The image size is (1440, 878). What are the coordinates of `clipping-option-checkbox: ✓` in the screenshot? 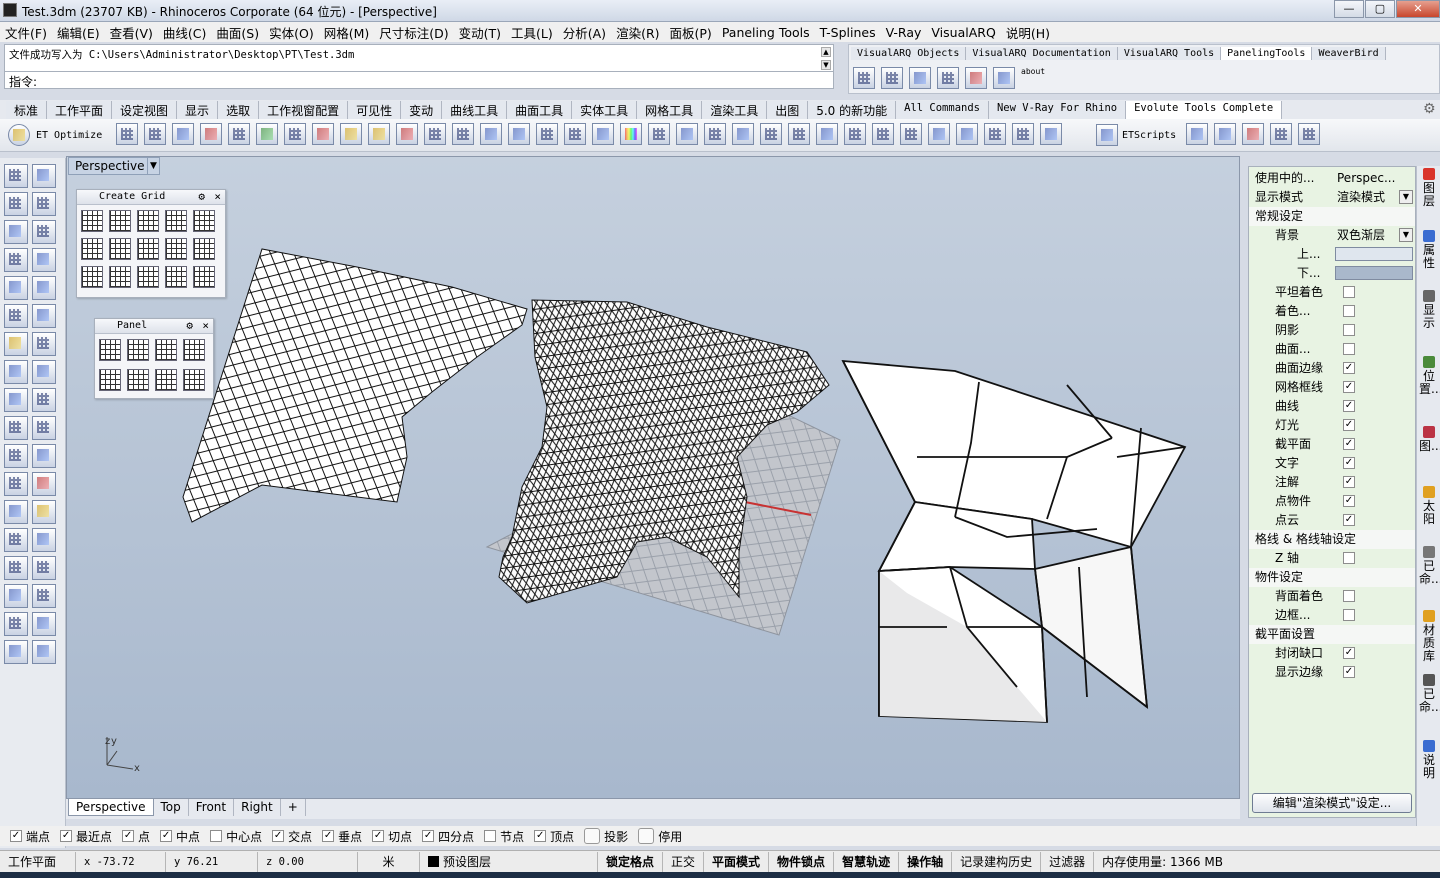 It's located at (1349, 653).